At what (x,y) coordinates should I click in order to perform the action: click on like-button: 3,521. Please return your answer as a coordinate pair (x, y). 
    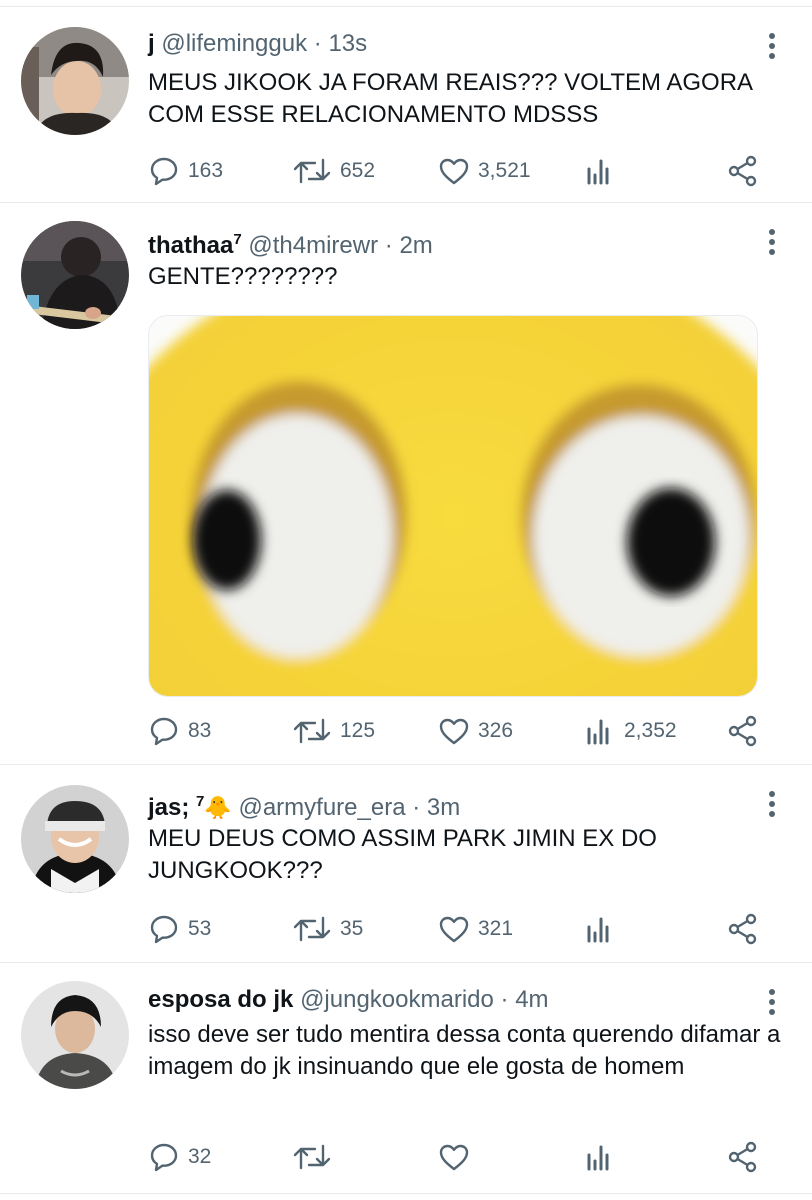
    Looking at the image, I should click on (484, 171).